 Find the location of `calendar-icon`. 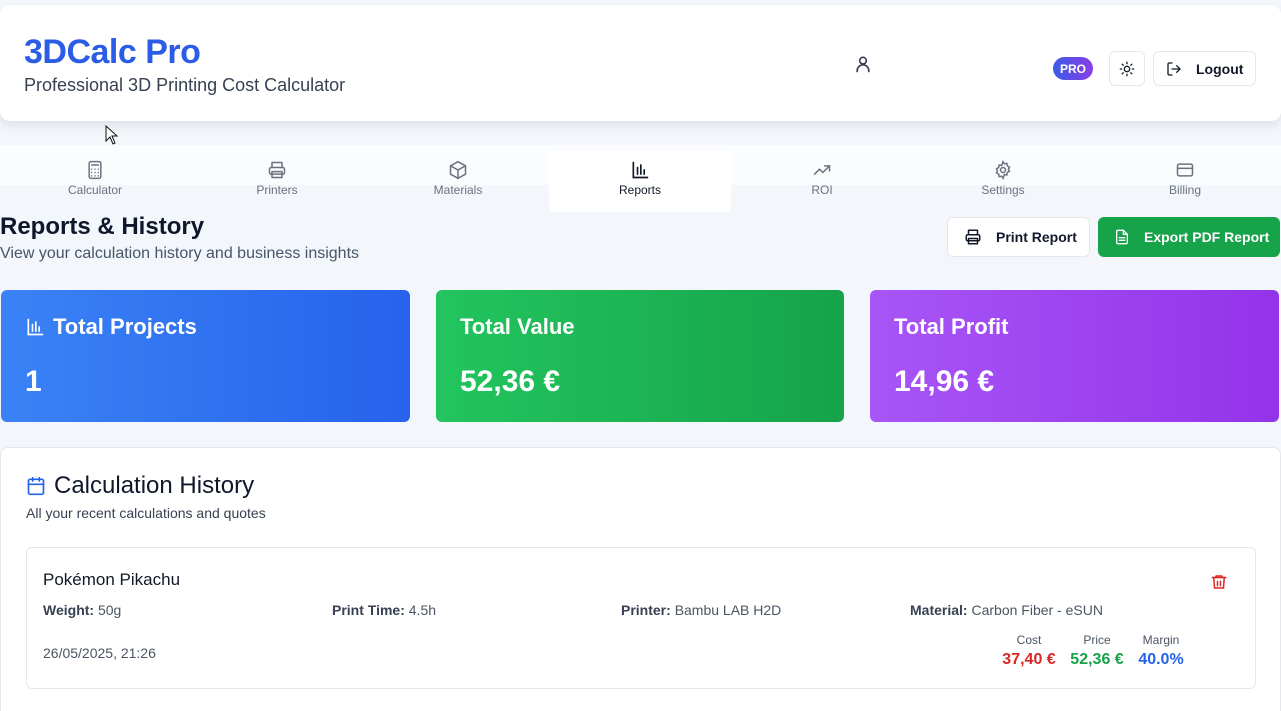

calendar-icon is located at coordinates (36, 486).